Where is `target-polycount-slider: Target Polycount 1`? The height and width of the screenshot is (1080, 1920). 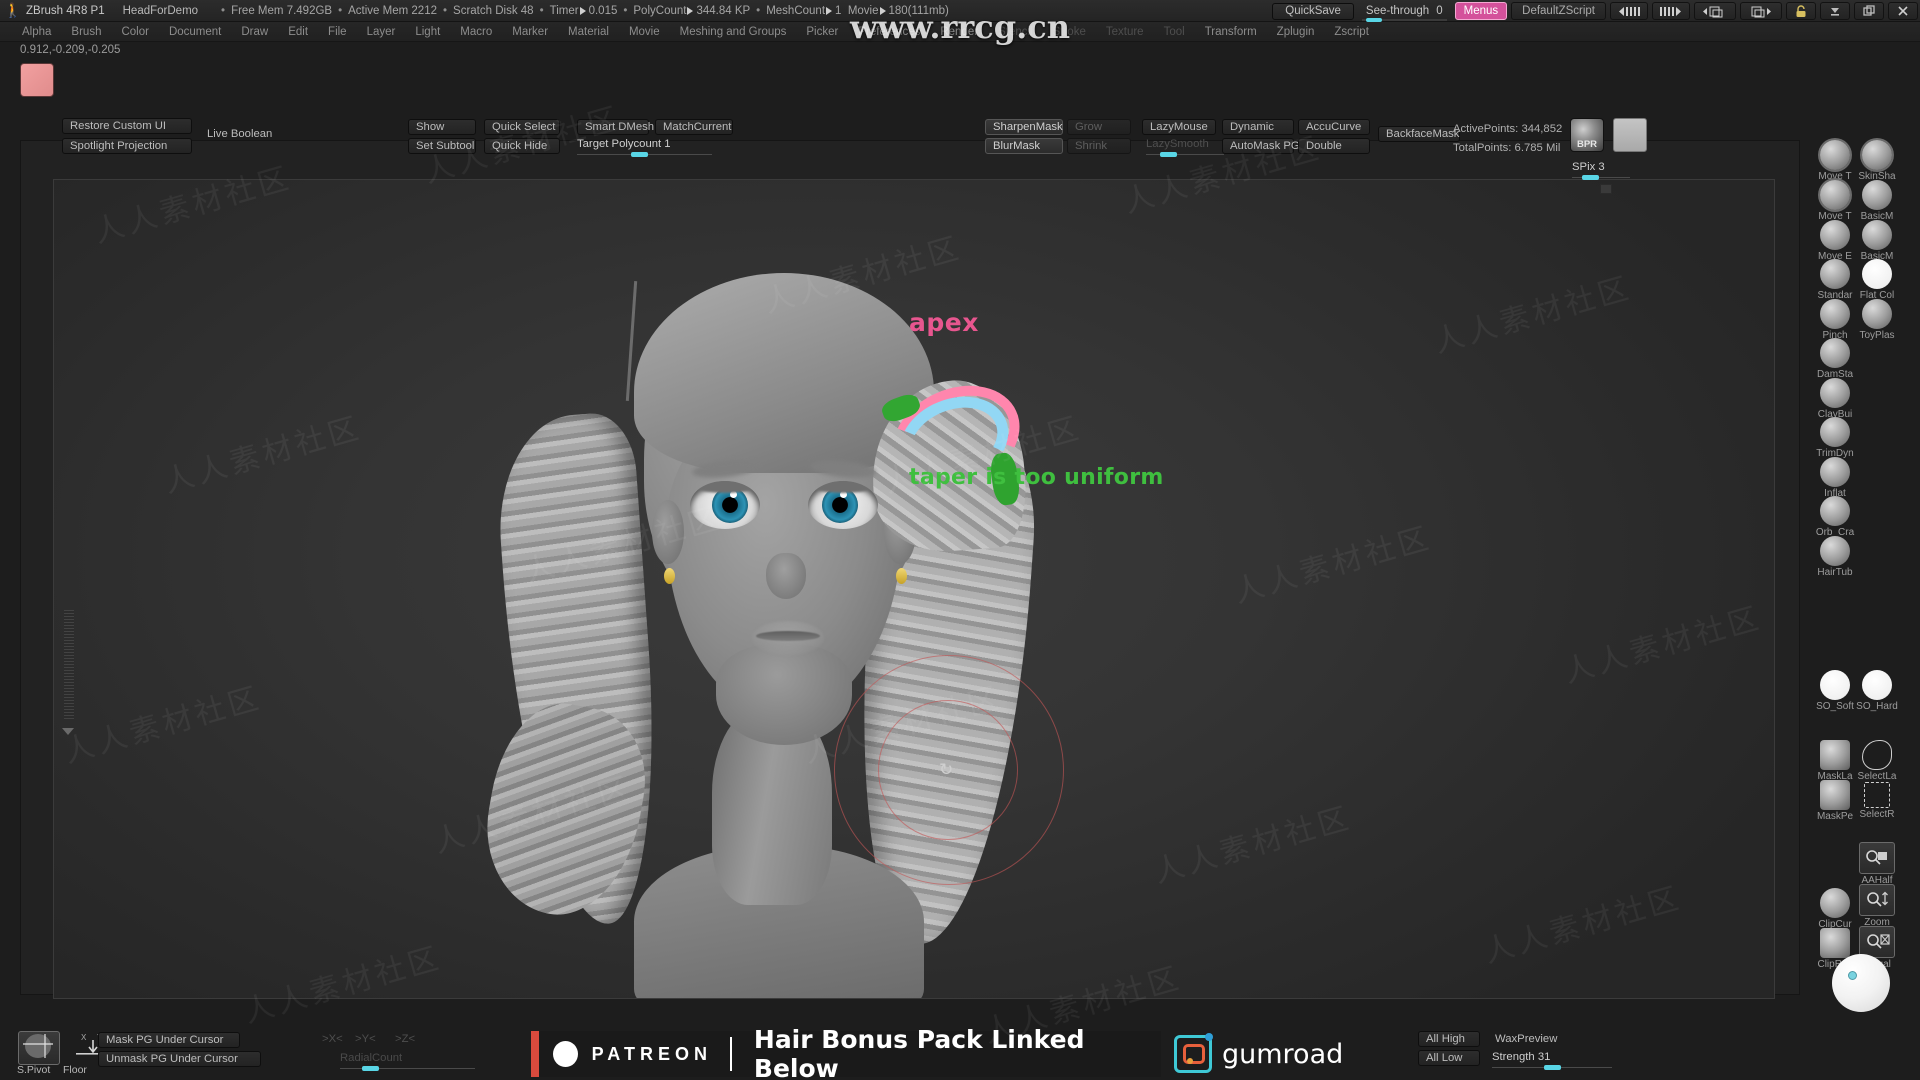
target-polycount-slider: Target Polycount 1 is located at coordinates (644, 147).